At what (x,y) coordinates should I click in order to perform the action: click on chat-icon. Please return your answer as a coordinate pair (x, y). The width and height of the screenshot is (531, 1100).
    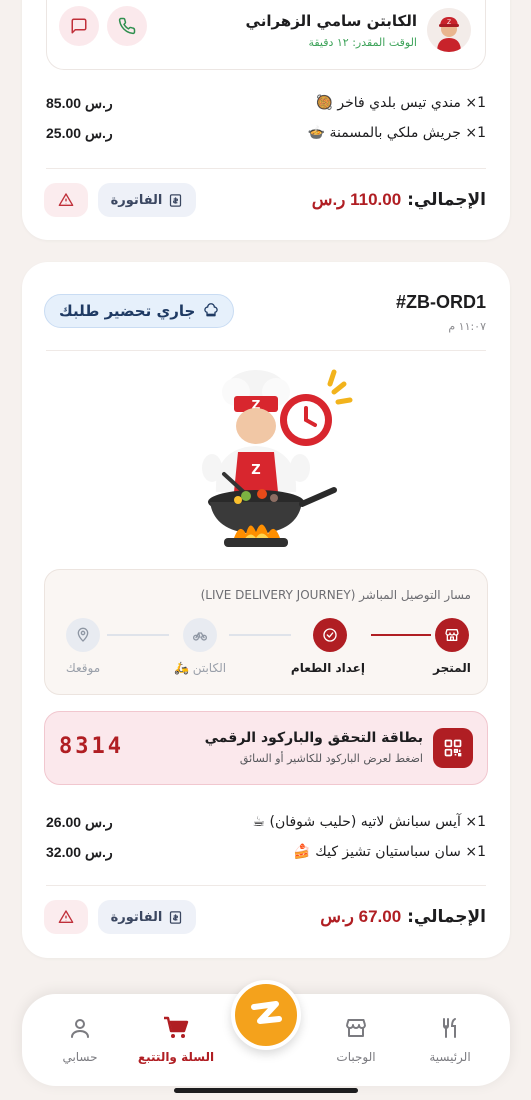
    Looking at the image, I should click on (79, 26).